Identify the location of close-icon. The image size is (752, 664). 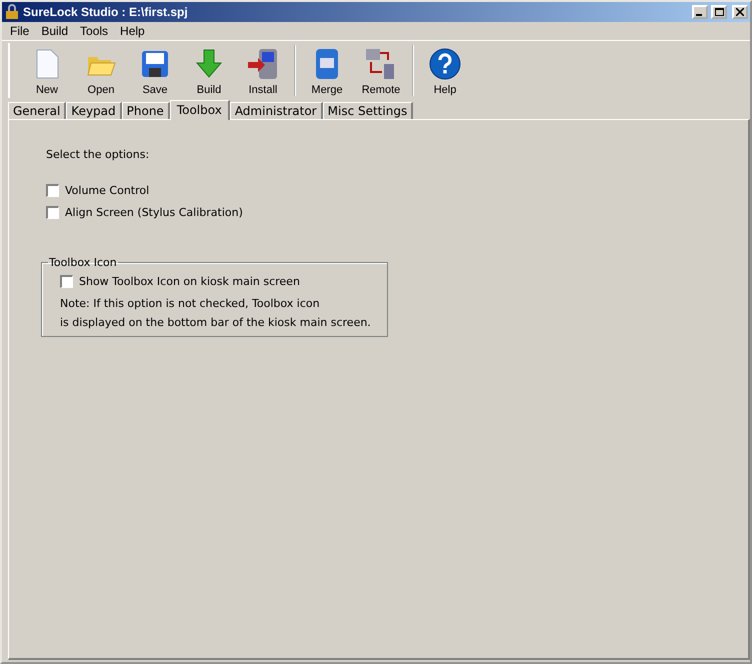
(740, 12).